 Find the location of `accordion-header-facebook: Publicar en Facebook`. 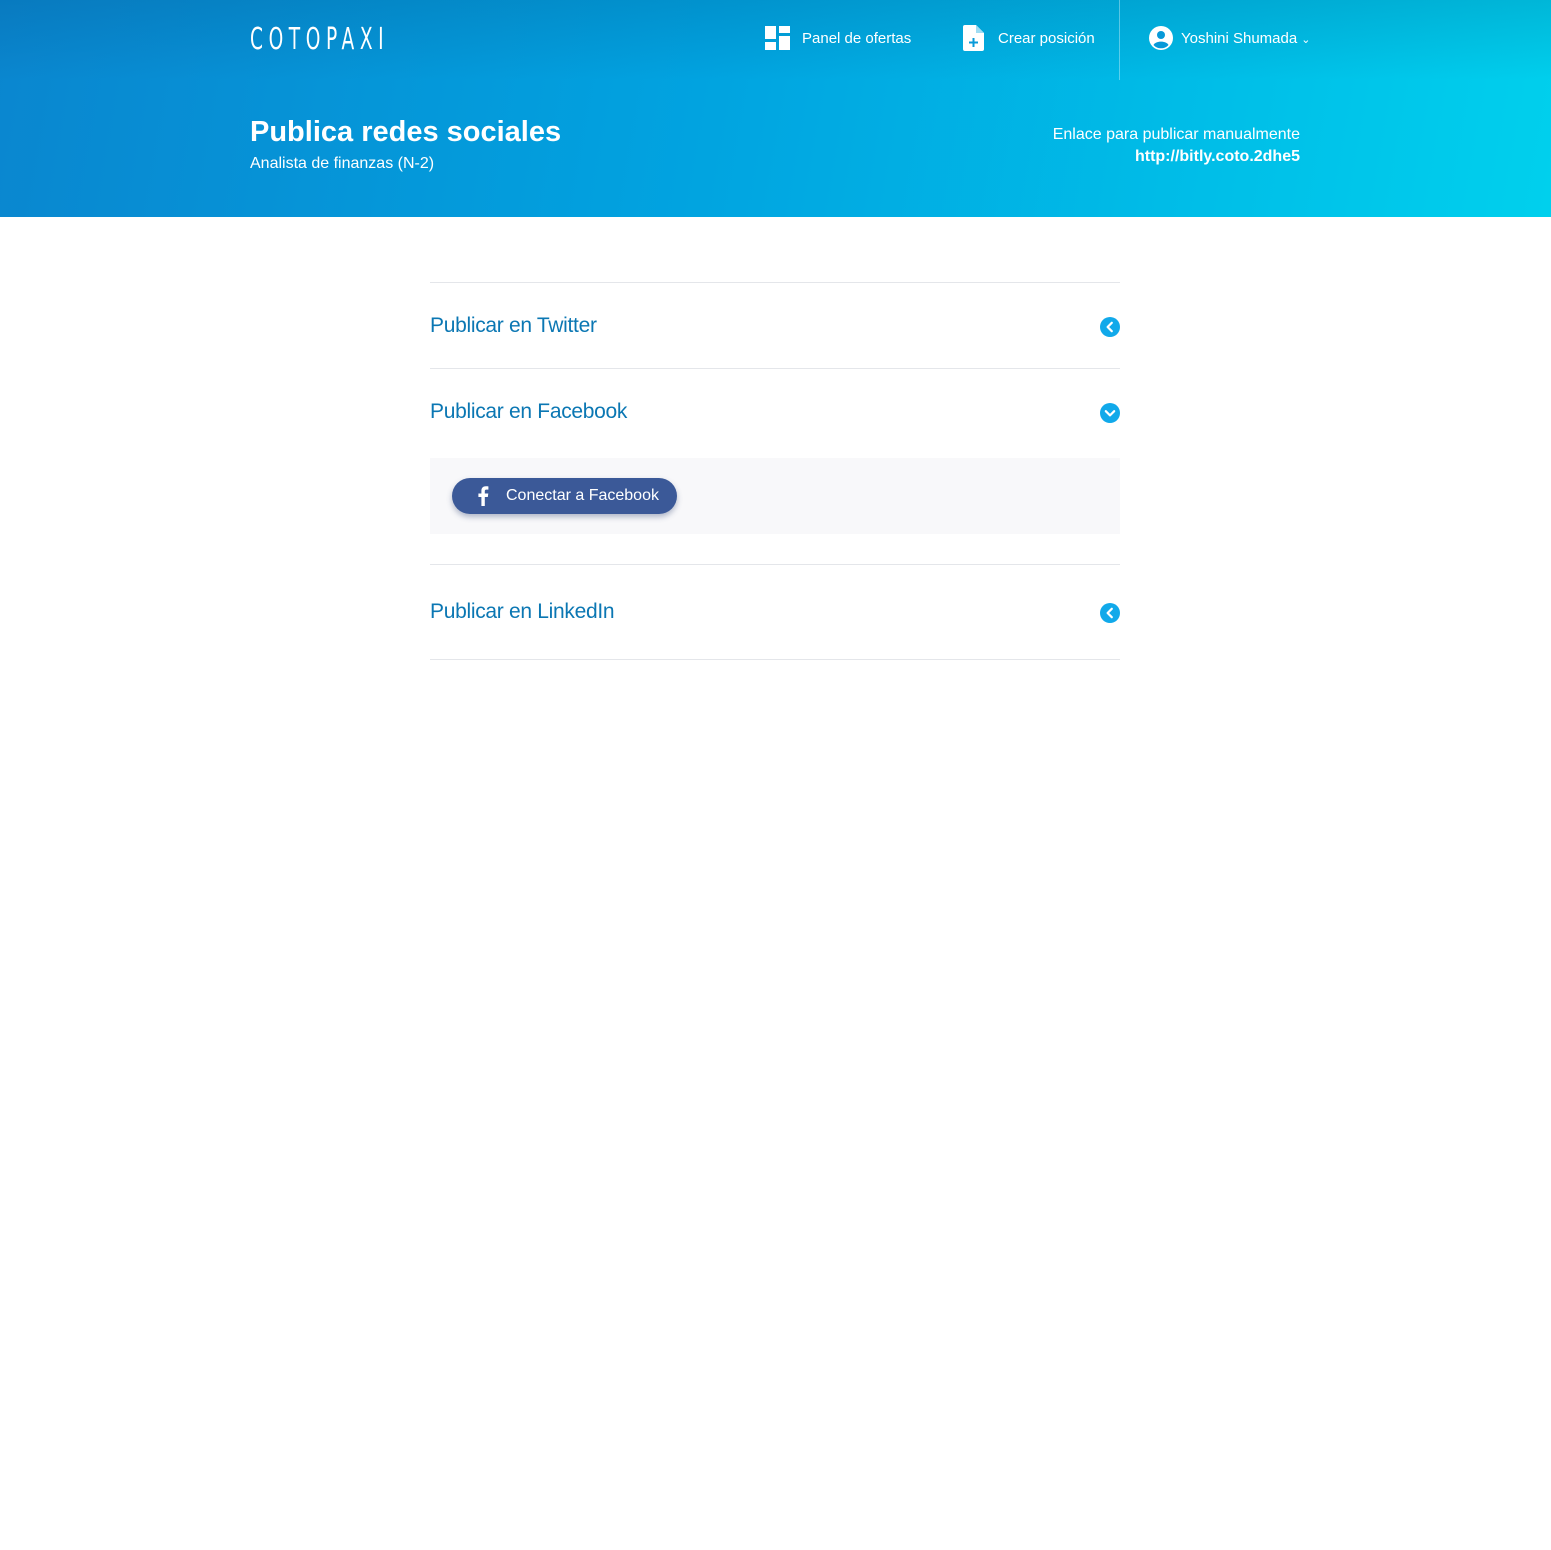

accordion-header-facebook: Publicar en Facebook is located at coordinates (775, 411).